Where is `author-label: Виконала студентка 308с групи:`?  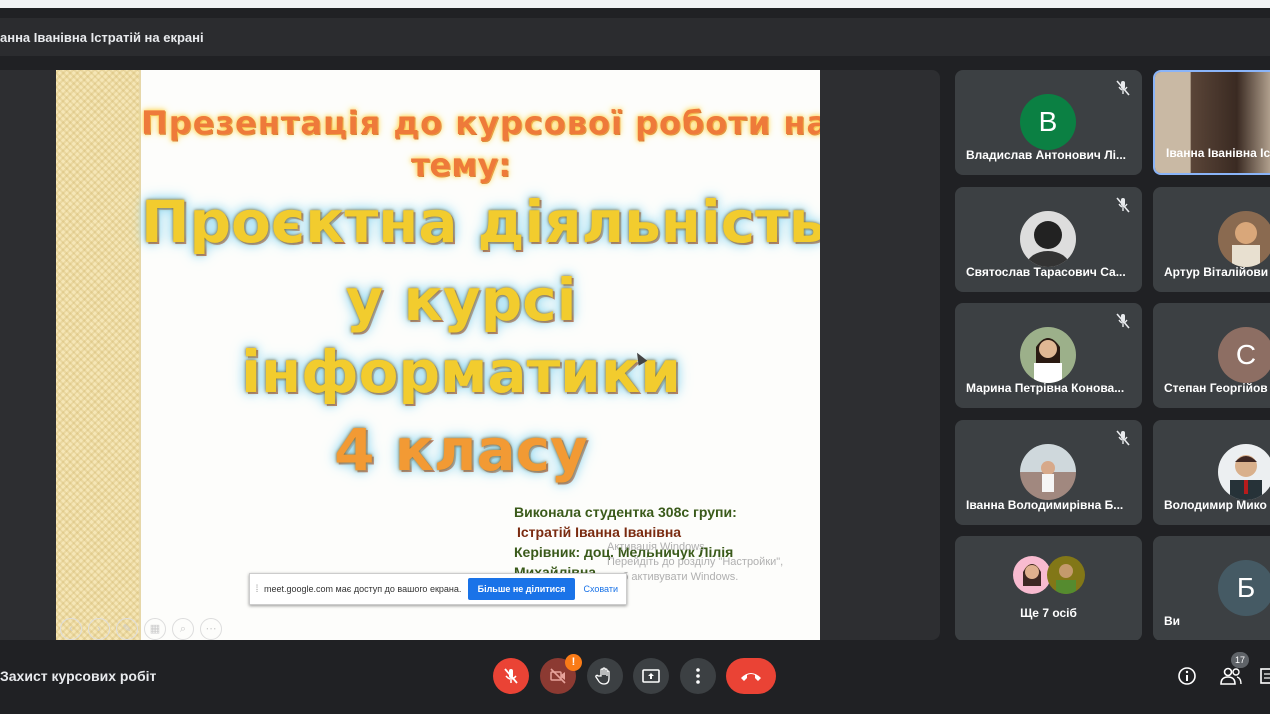 author-label: Виконала студентка 308с групи: is located at coordinates (625, 512).